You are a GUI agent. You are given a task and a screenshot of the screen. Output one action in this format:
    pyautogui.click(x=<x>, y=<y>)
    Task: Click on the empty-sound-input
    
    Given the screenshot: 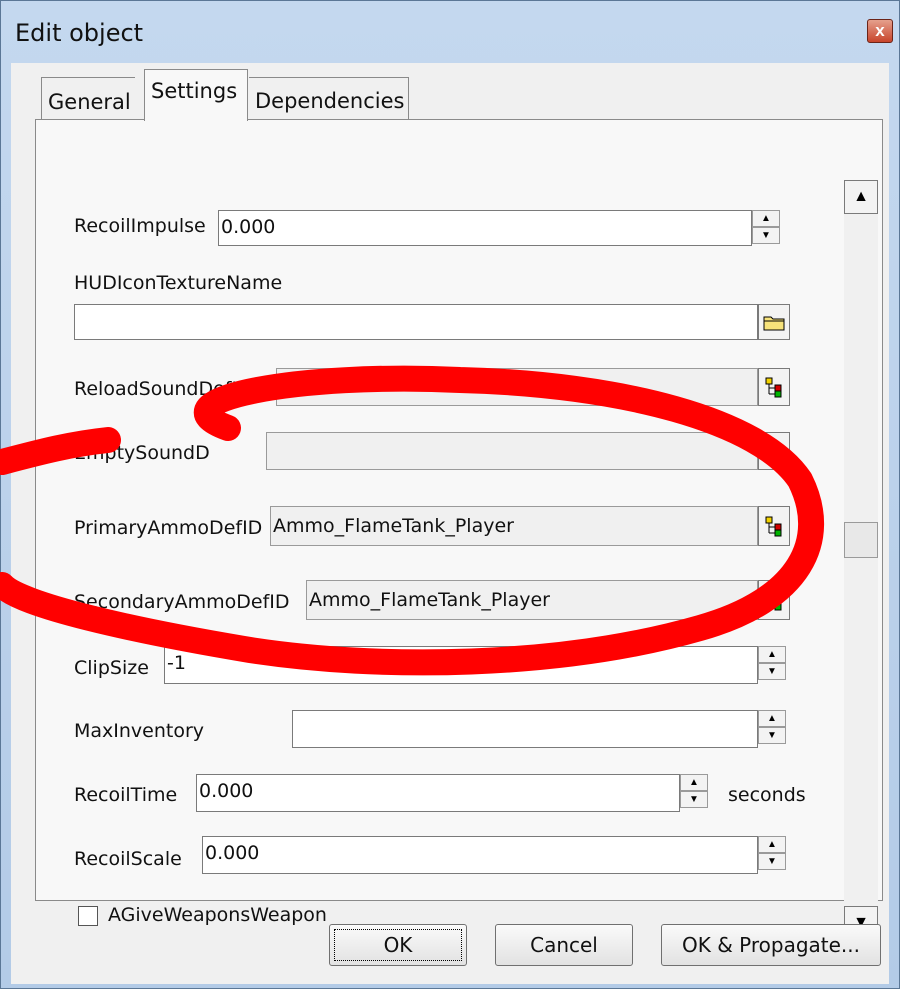 What is the action you would take?
    pyautogui.click(x=512, y=451)
    